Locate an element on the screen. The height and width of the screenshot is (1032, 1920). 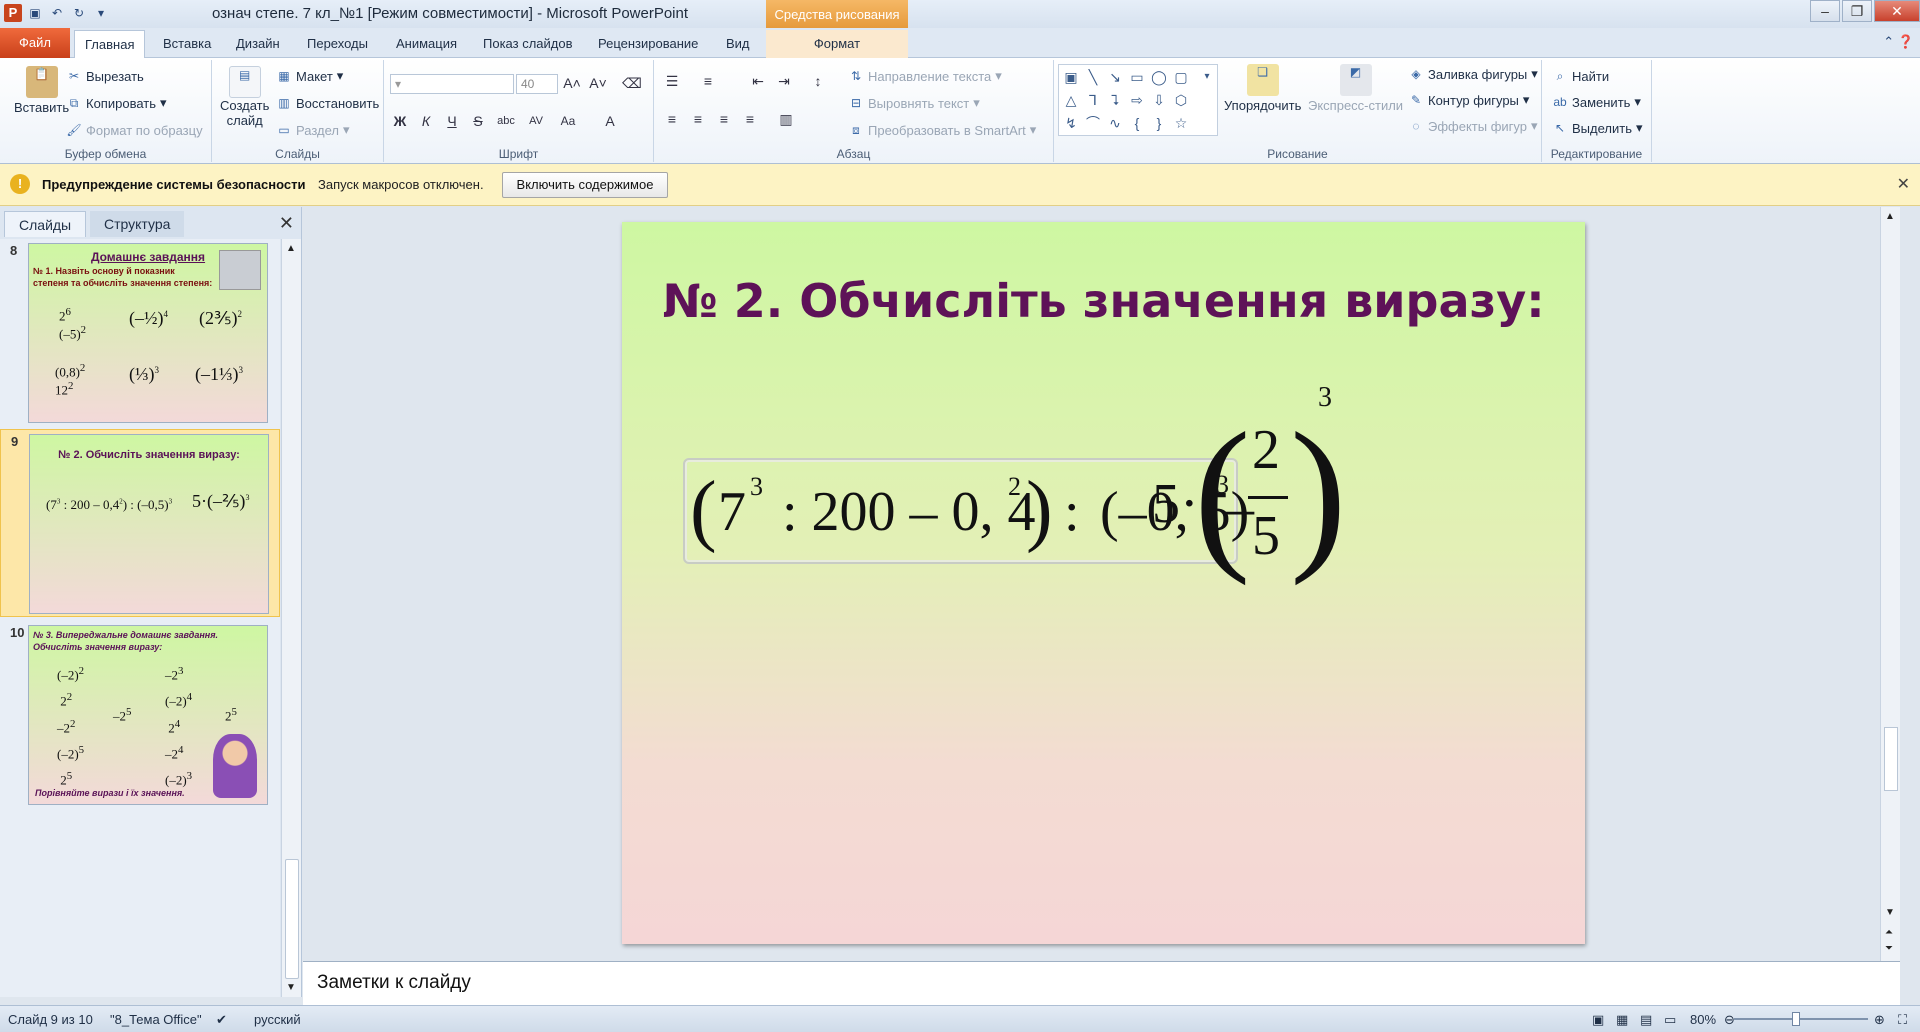
theme-name: "8_Тема Office" is located at coordinates (156, 1019).